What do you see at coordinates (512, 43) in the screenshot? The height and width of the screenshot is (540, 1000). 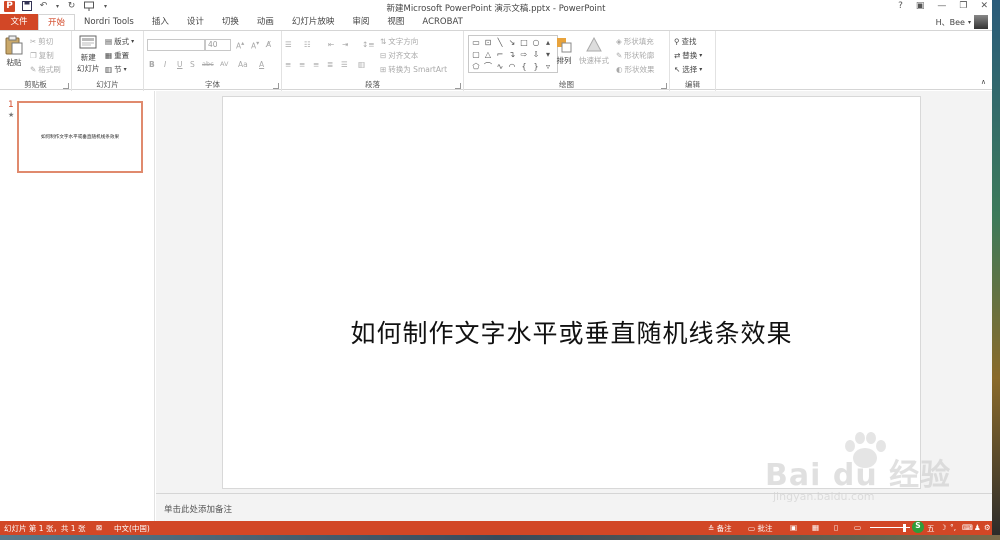 I see `arrow-line-shape-icon: ↘` at bounding box center [512, 43].